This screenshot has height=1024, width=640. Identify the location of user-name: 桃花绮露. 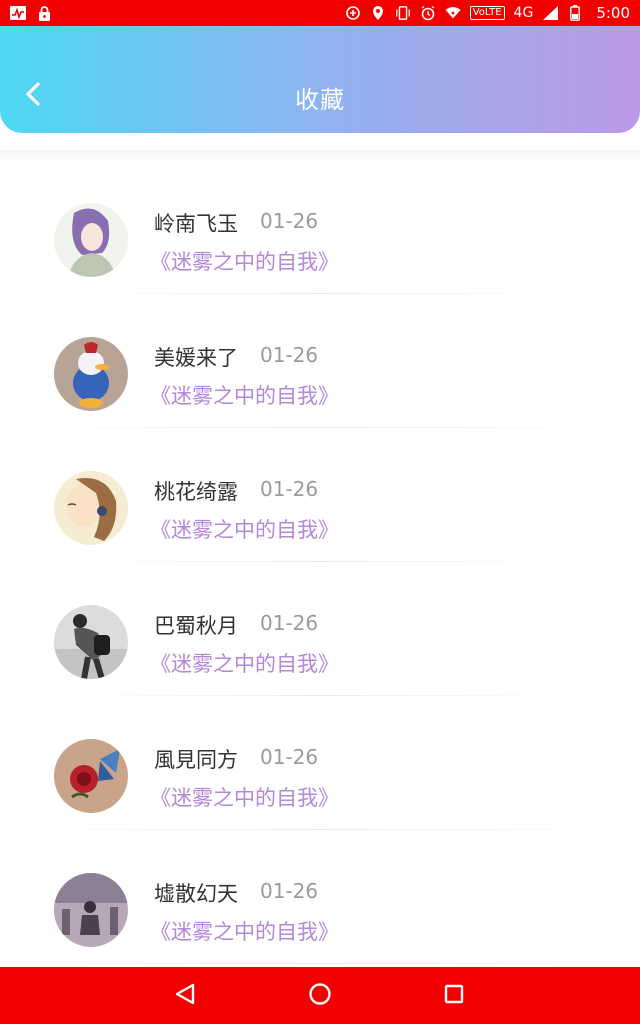
(196, 492).